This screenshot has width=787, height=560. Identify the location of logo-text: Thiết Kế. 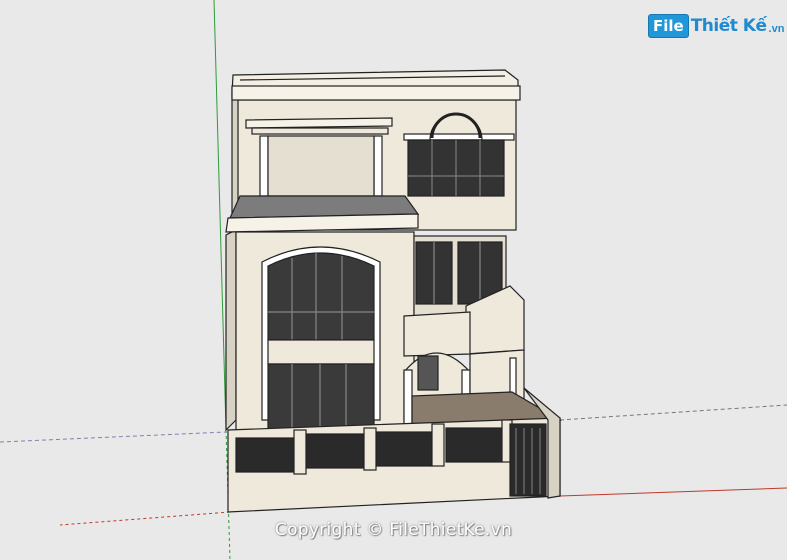
(728, 26).